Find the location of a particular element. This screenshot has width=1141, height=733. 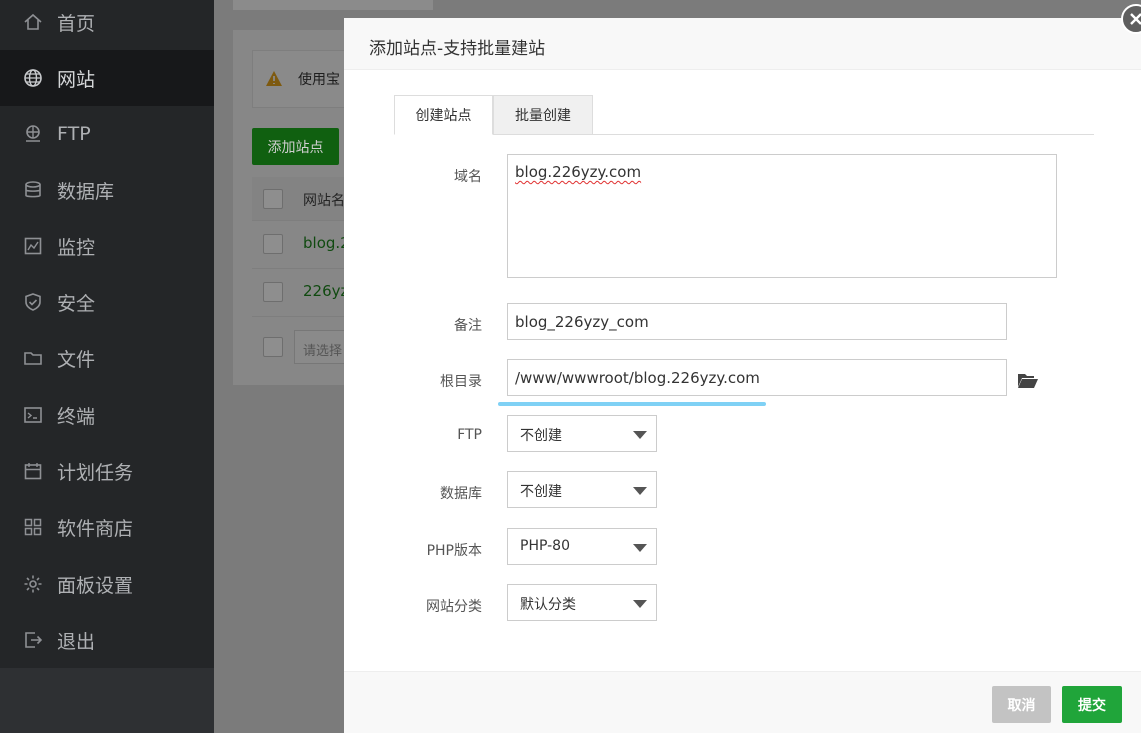

modal-title: 添加站点-支持批量建站 is located at coordinates (457, 49).